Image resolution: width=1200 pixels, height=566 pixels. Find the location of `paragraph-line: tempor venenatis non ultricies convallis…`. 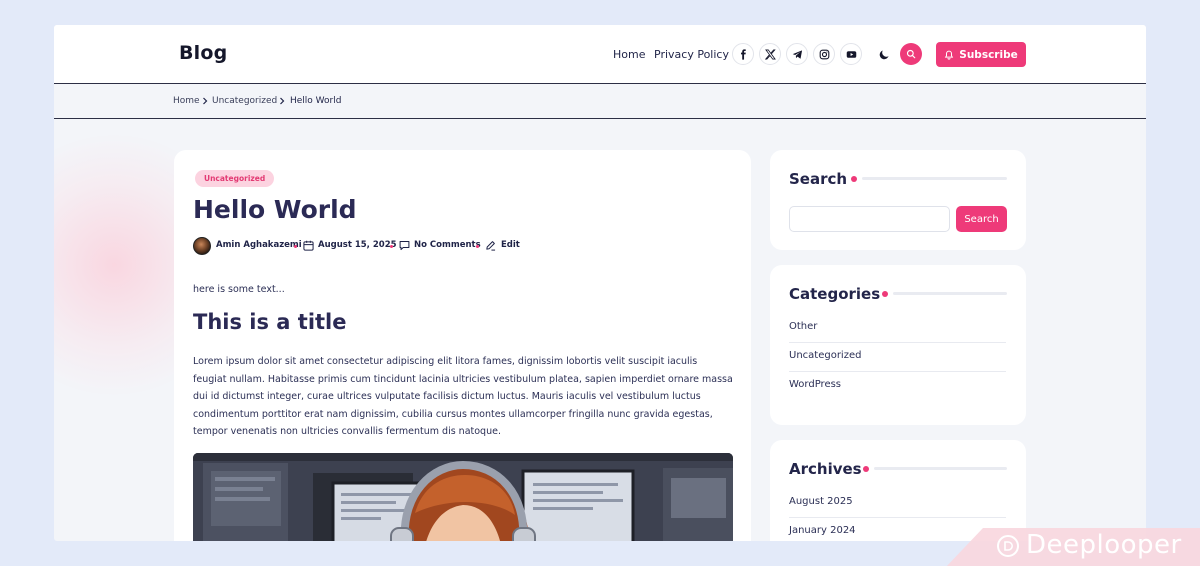

paragraph-line: tempor venenatis non ultricies convallis… is located at coordinates (347, 431).